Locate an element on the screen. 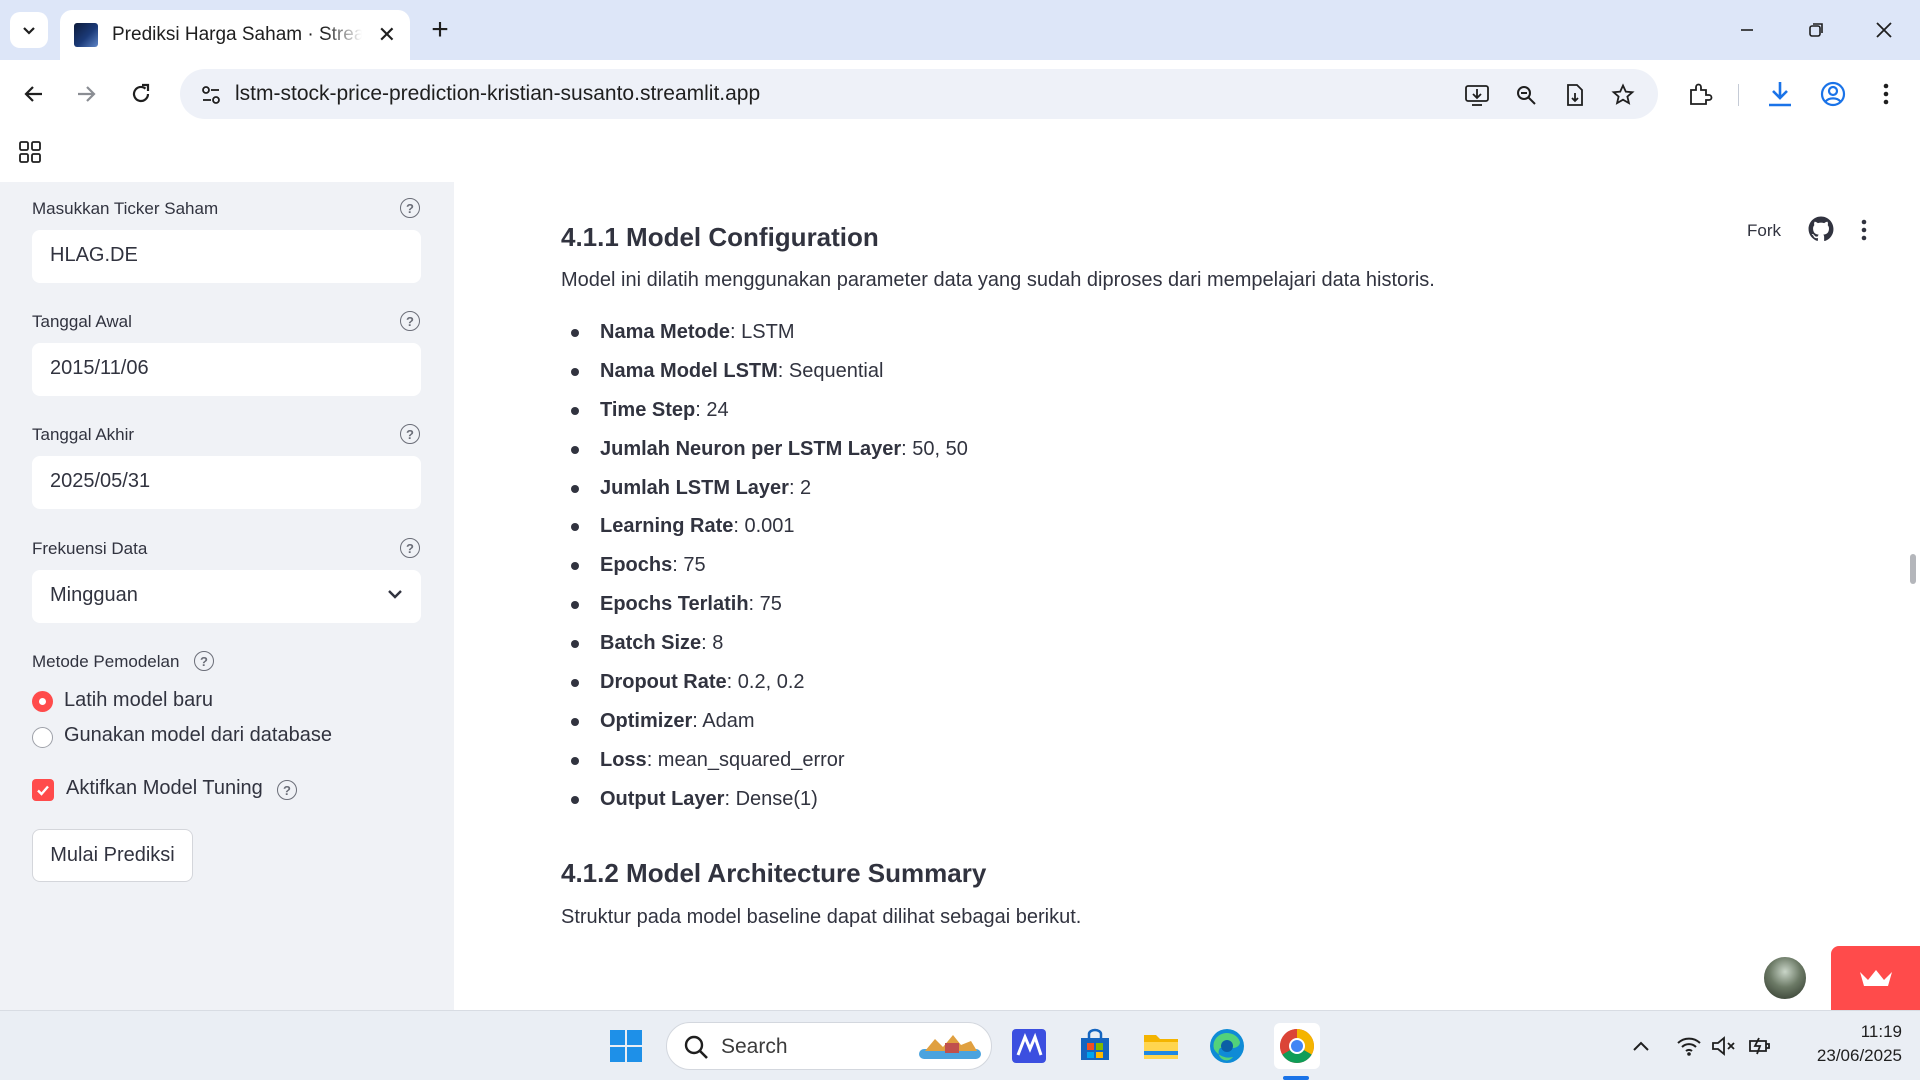  frequency-selected-value: Mingguan is located at coordinates (94, 595).